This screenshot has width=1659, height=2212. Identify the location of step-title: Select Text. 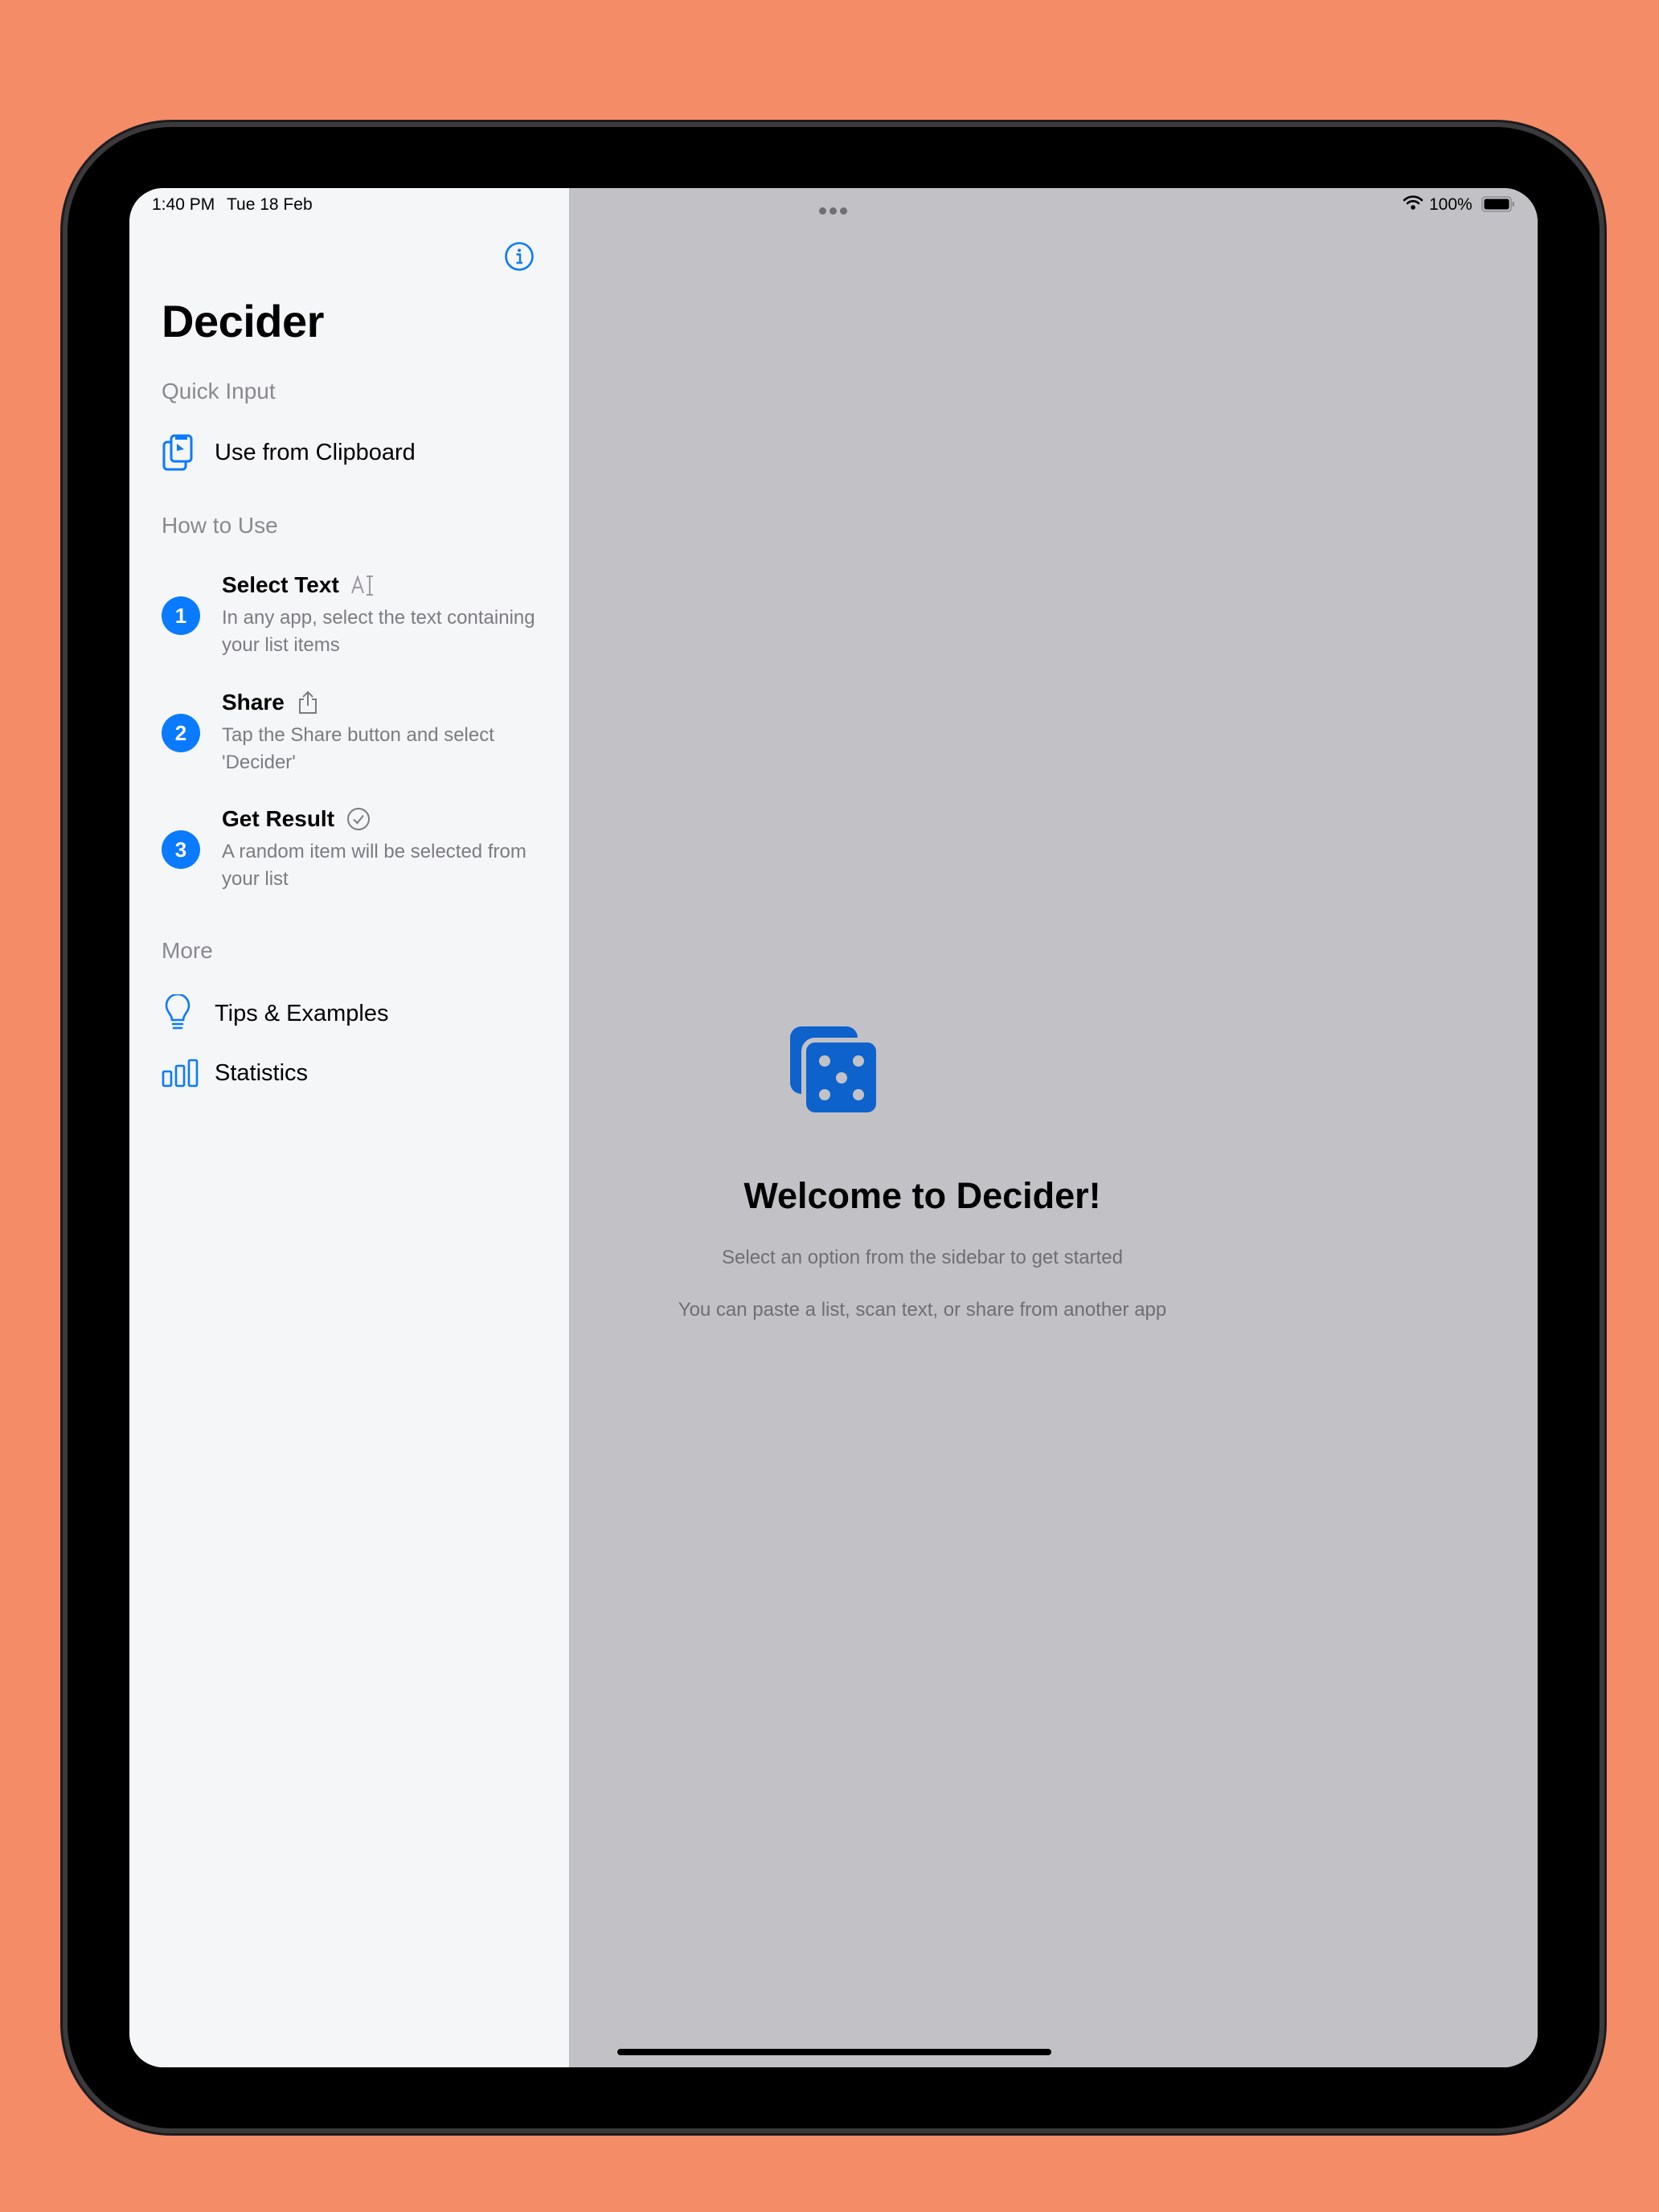
(300, 585).